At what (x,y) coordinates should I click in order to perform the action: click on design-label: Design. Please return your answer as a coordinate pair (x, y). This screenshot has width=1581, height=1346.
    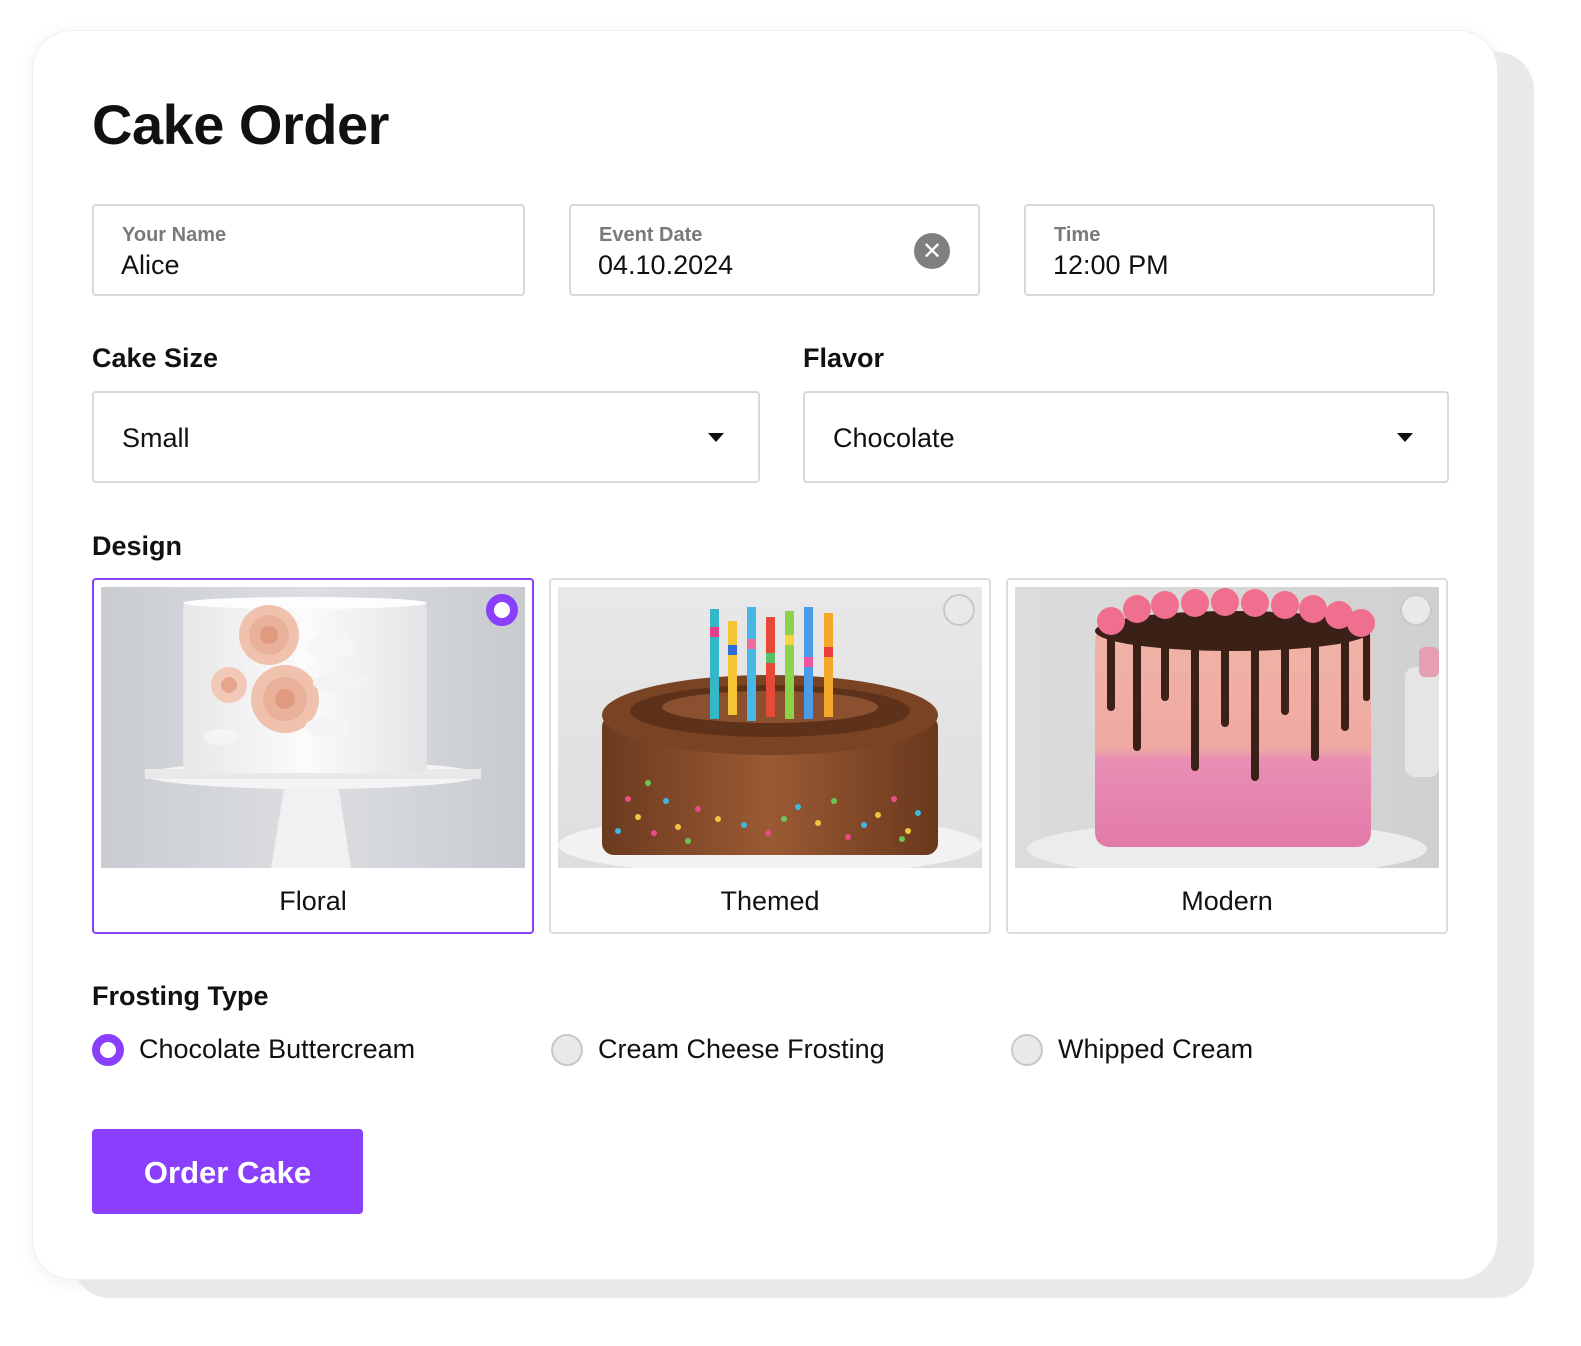
    Looking at the image, I should click on (137, 546).